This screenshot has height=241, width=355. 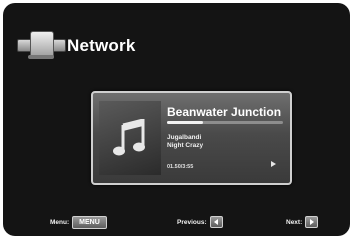 I want to click on previous-arrow-icon, so click(x=216, y=222).